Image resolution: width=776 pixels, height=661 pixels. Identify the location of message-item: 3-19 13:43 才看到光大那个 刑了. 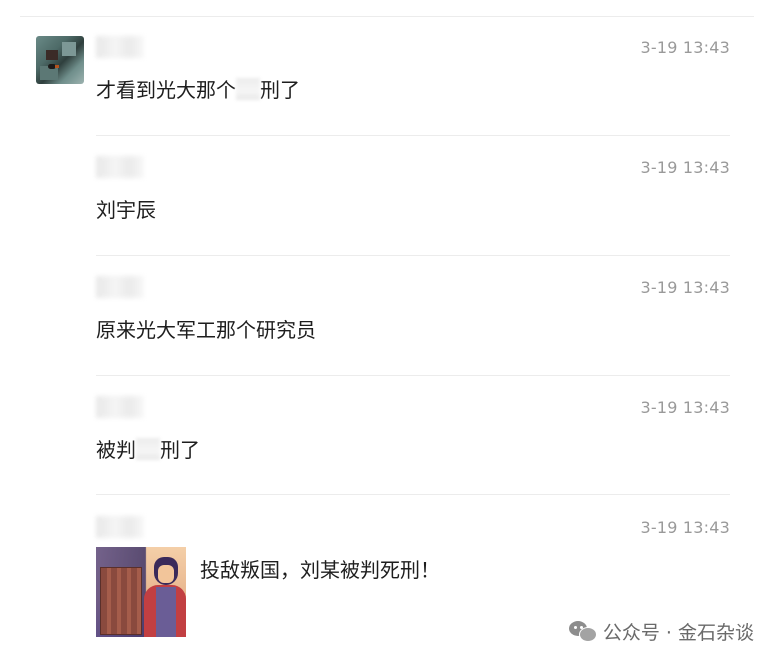
(413, 86).